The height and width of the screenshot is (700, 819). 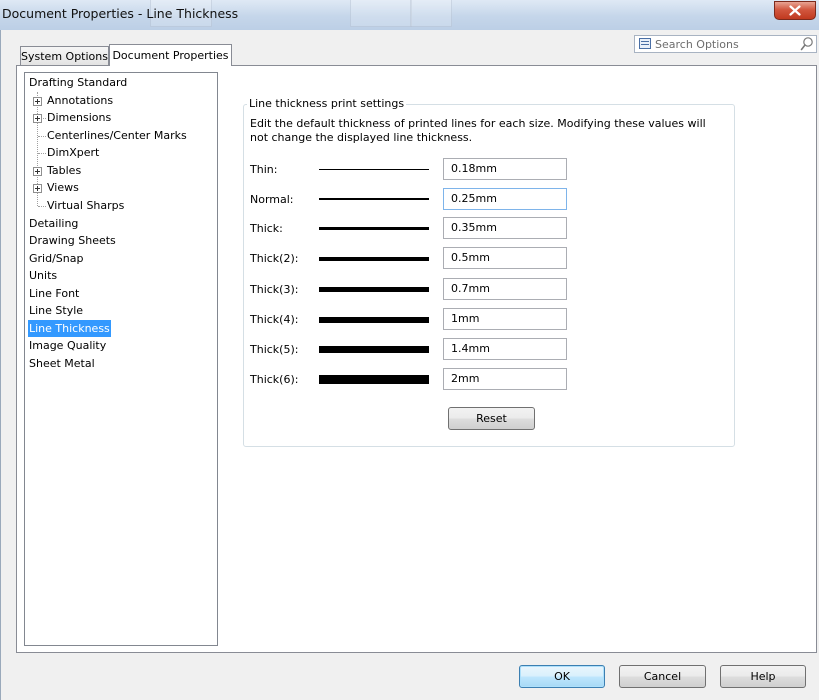 I want to click on close-icon, so click(x=795, y=10).